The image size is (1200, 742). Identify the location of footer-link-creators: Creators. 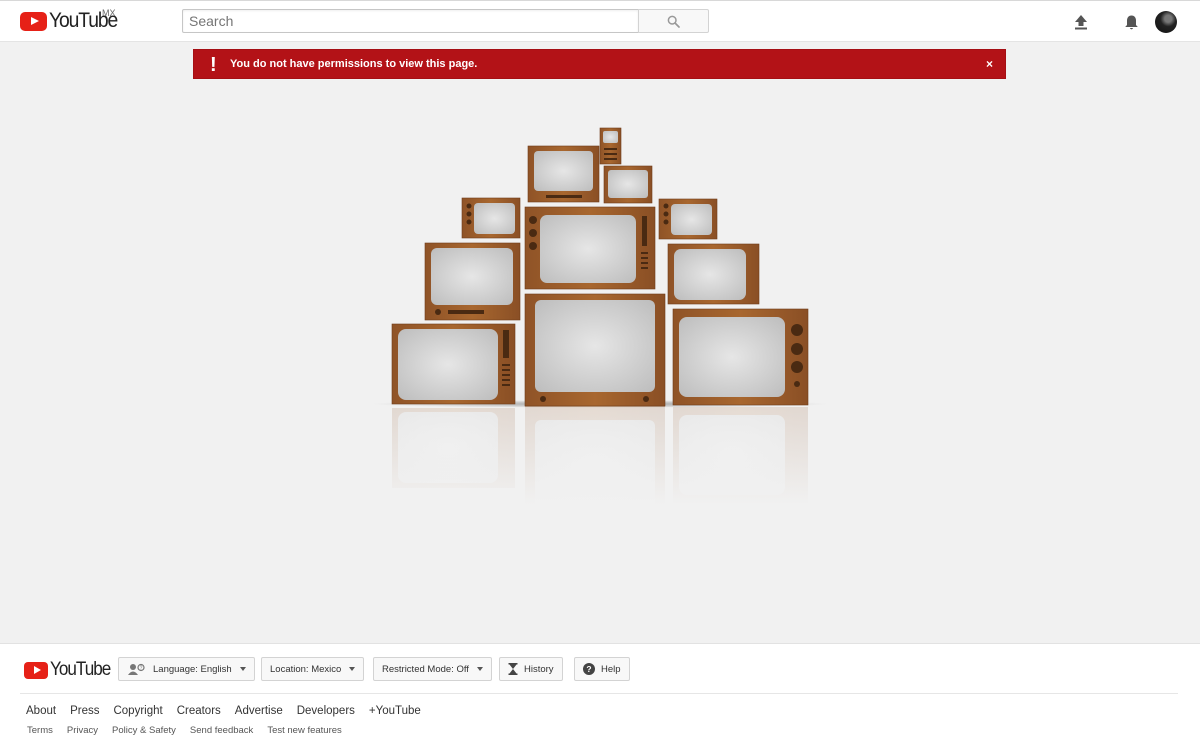
(199, 711).